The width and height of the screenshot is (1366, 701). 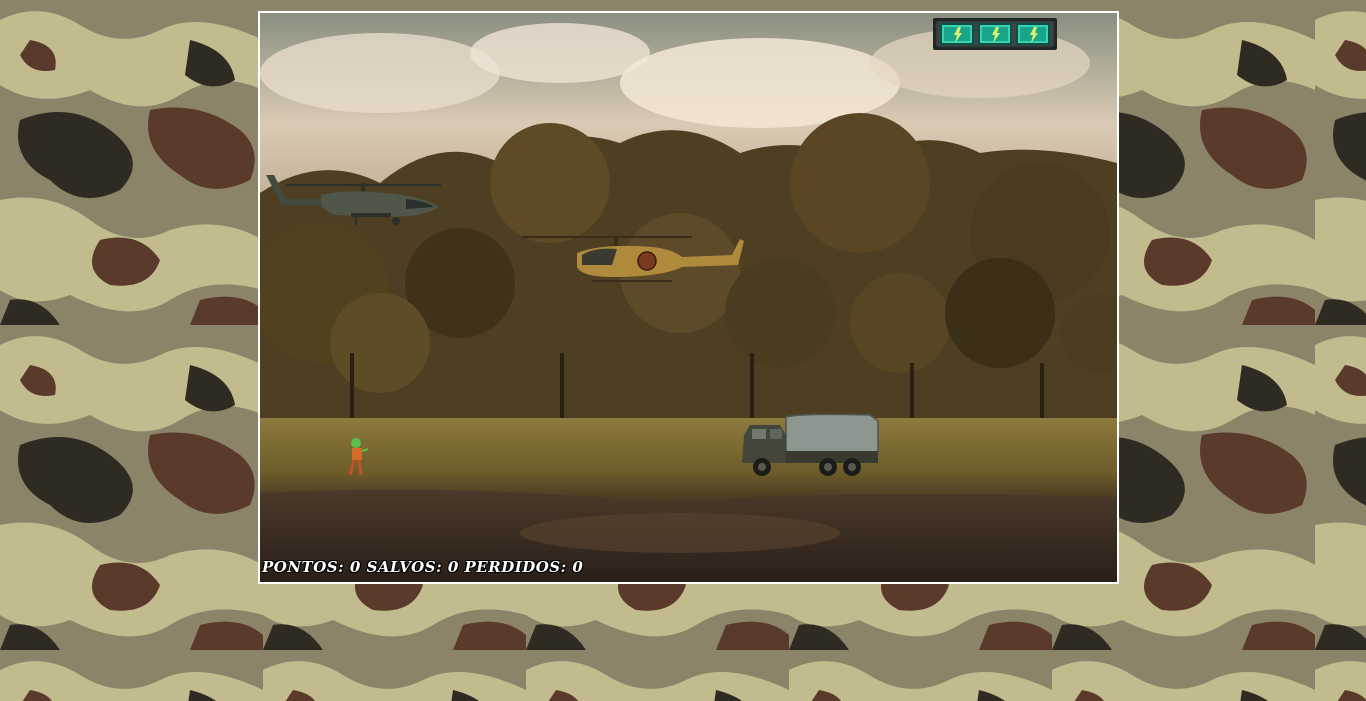 What do you see at coordinates (810, 444) in the screenshot?
I see `army-truck` at bounding box center [810, 444].